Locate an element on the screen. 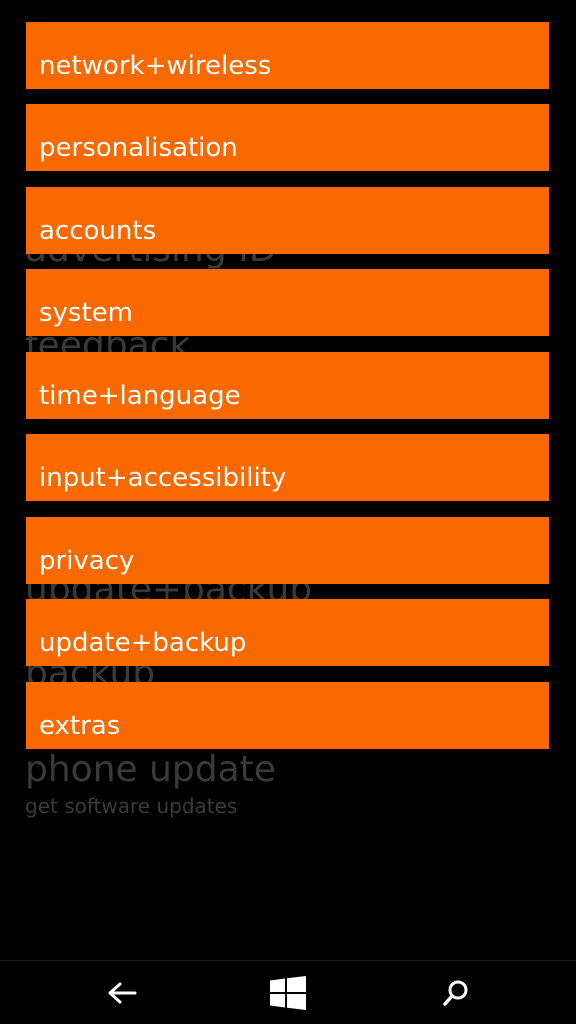 Image resolution: width=576 pixels, height=1024 pixels. category-time-language: time+language is located at coordinates (287, 385).